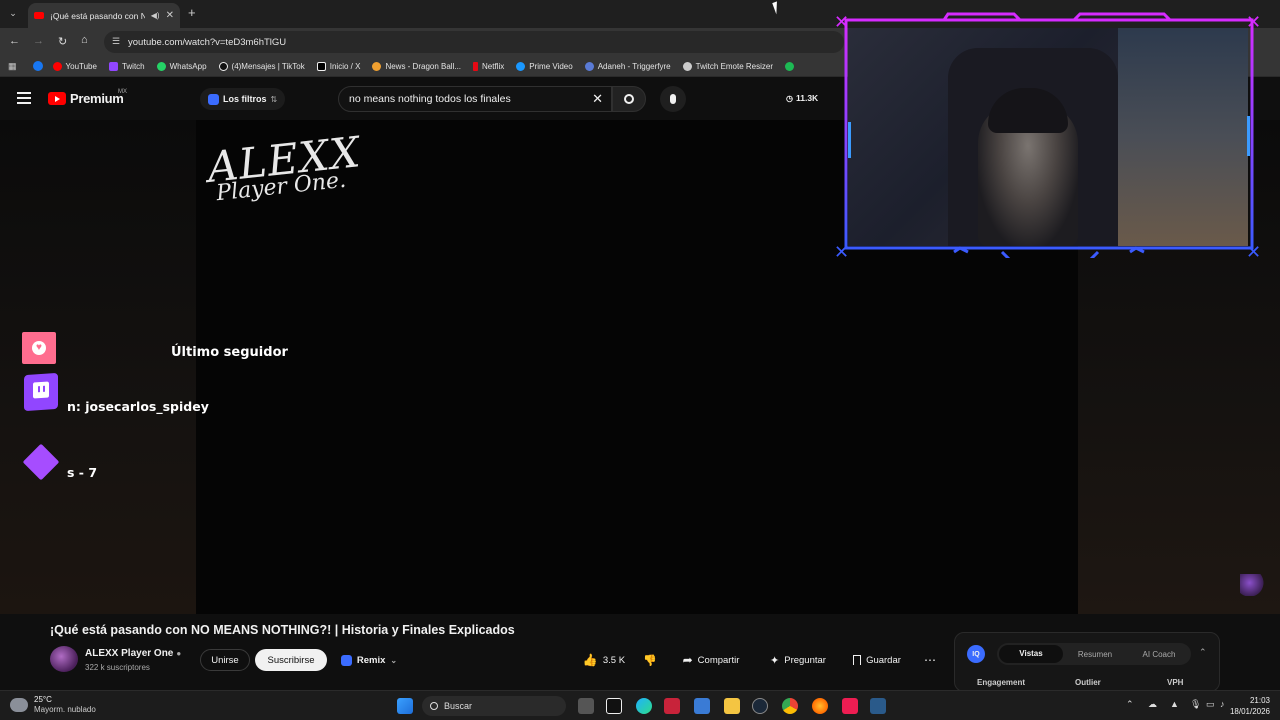 This screenshot has width=1280, height=720. Describe the element at coordinates (494, 706) in the screenshot. I see `taskbar-search: Buscar` at that location.